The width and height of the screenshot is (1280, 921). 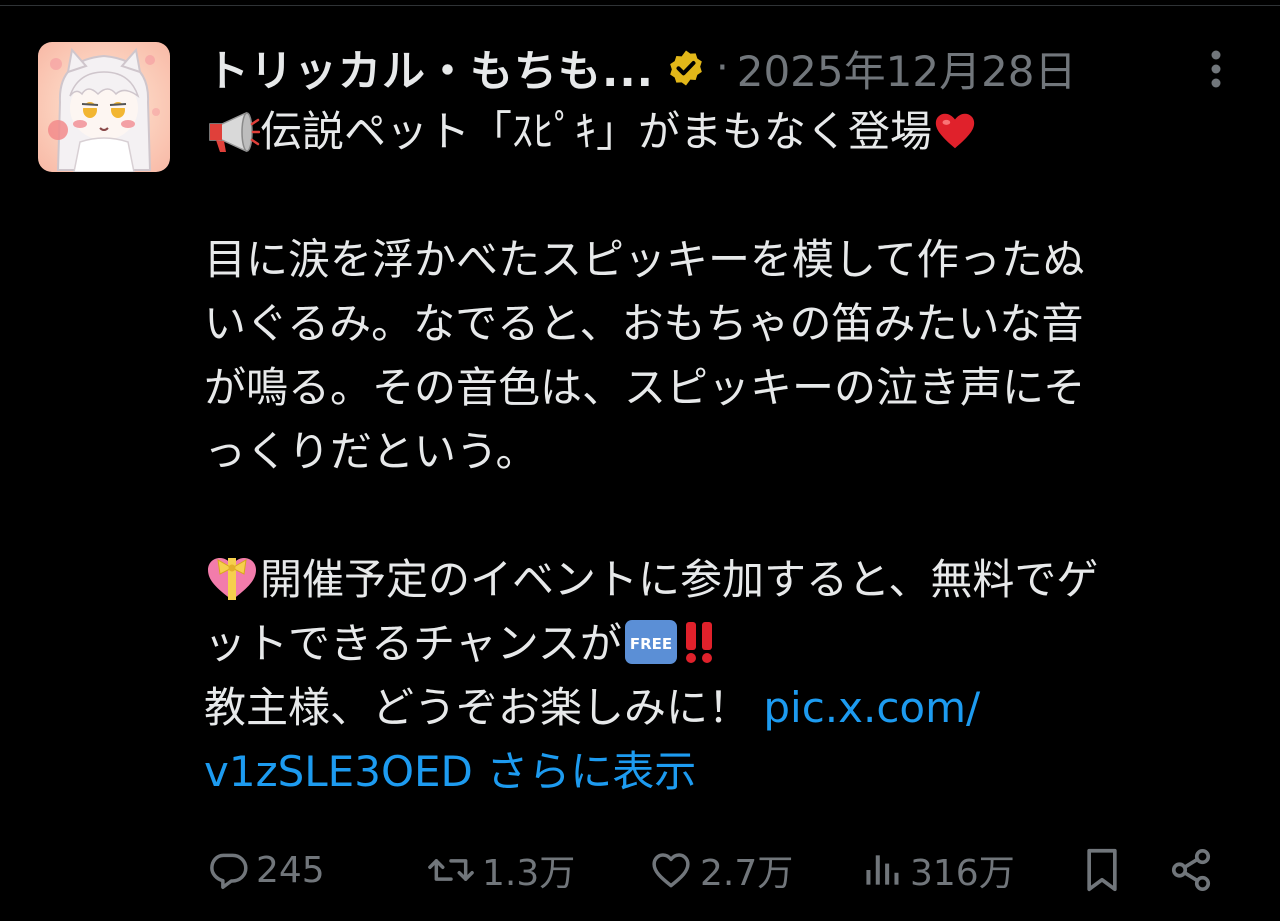 I want to click on bookmark-icon, so click(x=1102, y=870).